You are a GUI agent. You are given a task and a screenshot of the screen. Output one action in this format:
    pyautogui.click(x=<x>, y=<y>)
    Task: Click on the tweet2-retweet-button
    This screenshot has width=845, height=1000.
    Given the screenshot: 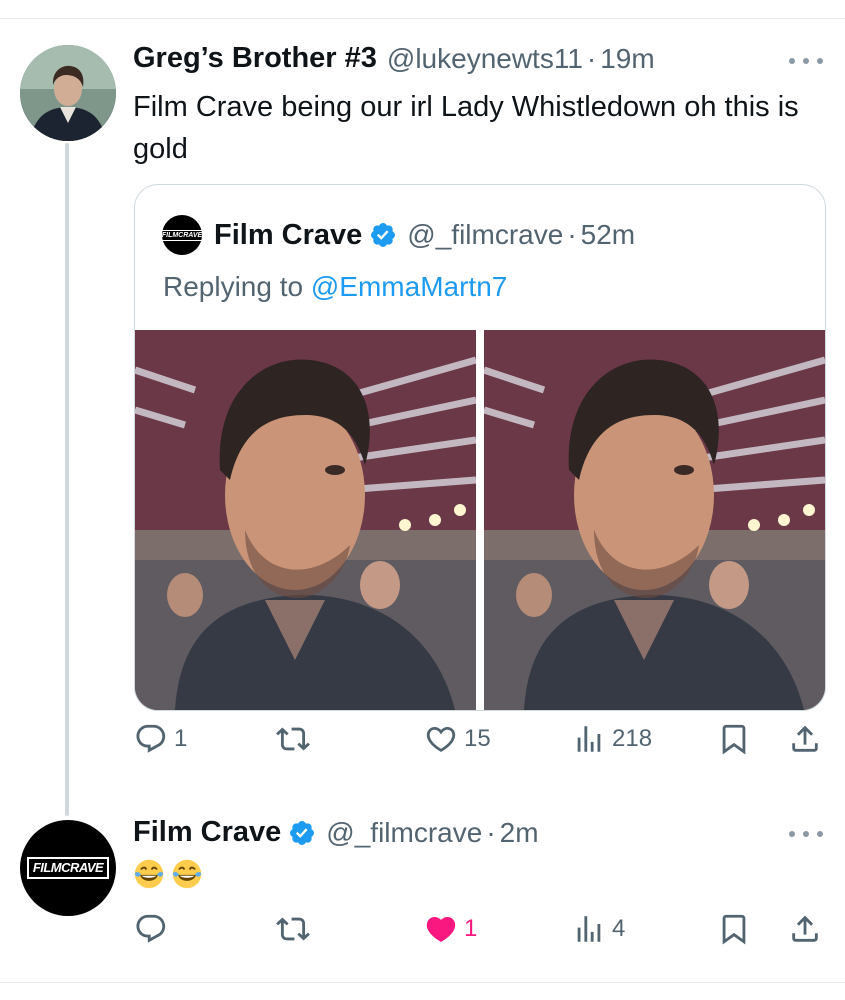 What is the action you would take?
    pyautogui.click(x=296, y=929)
    